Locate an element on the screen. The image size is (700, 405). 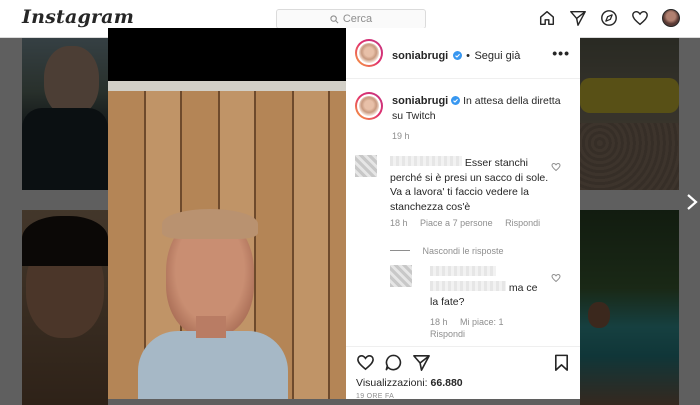
views-count: Visualizzazioni: 66.880 is located at coordinates (409, 383).